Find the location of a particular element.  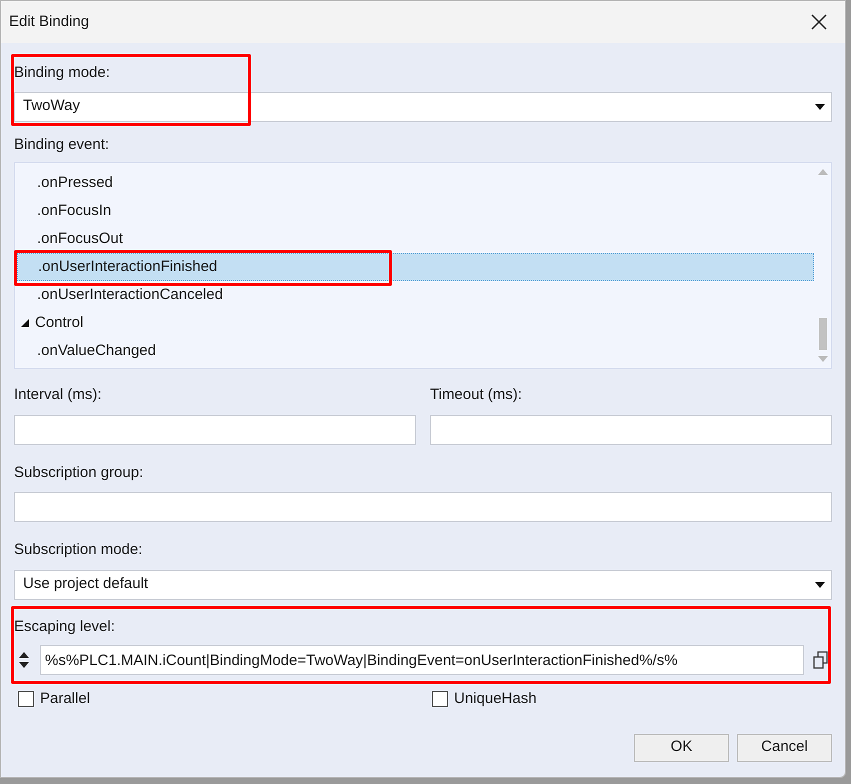

field-label: Binding event: is located at coordinates (62, 144).